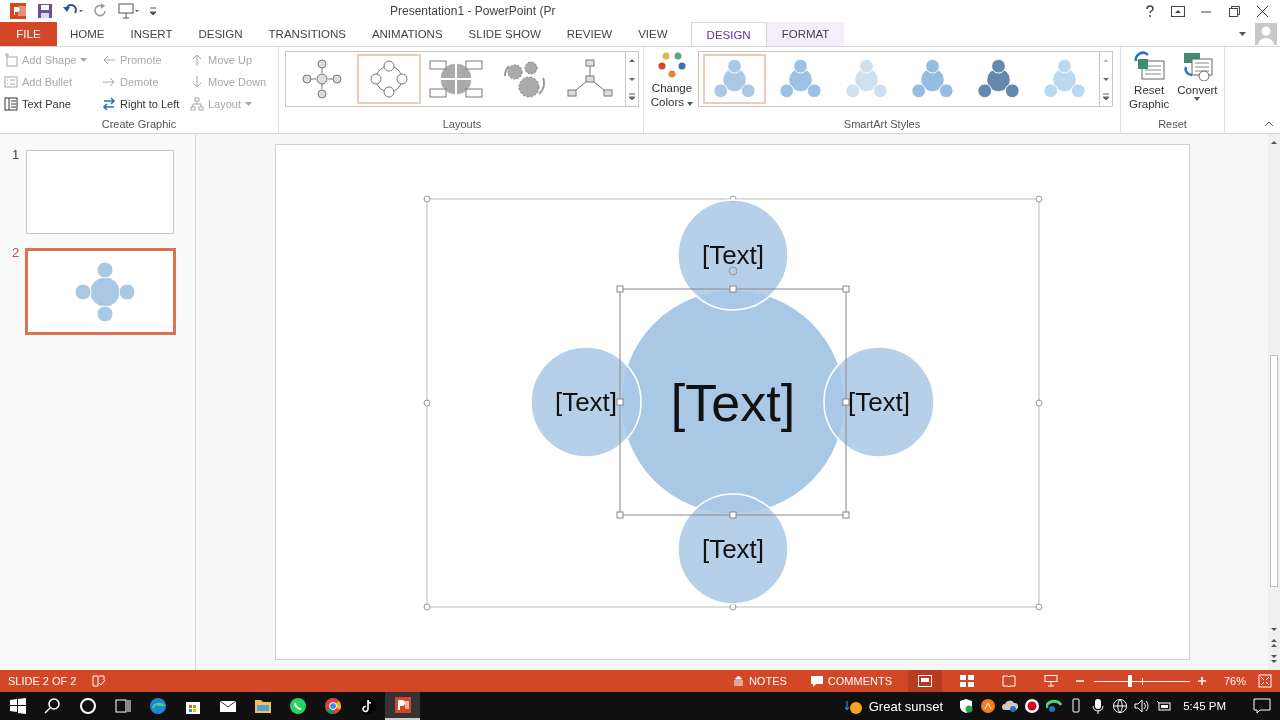 The image size is (1280, 720). What do you see at coordinates (1274, 142) in the screenshot?
I see `scroll-up-icon` at bounding box center [1274, 142].